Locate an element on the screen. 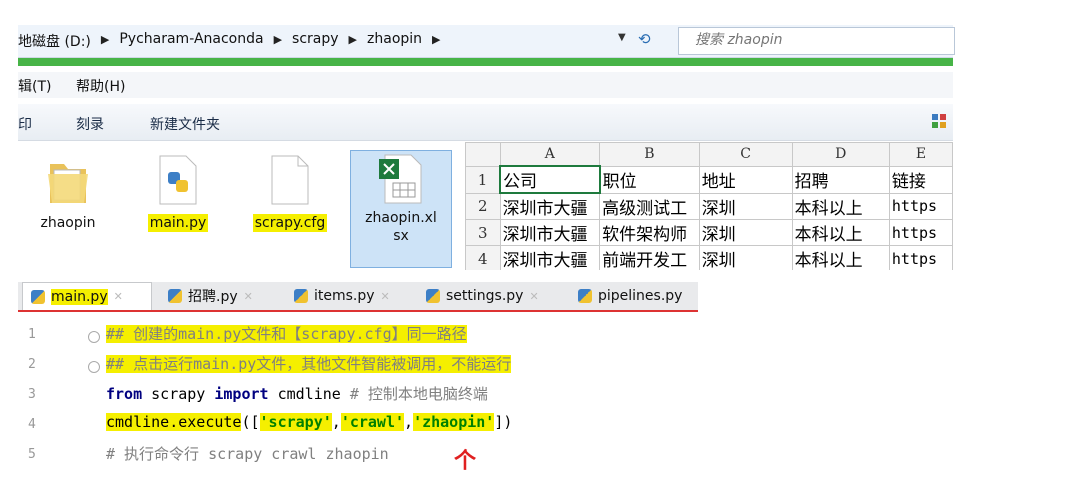 The image size is (1088, 478). file-list: zhaopin main.py scrapy.cfg zhaopin.xl sx is located at coordinates (240, 206).